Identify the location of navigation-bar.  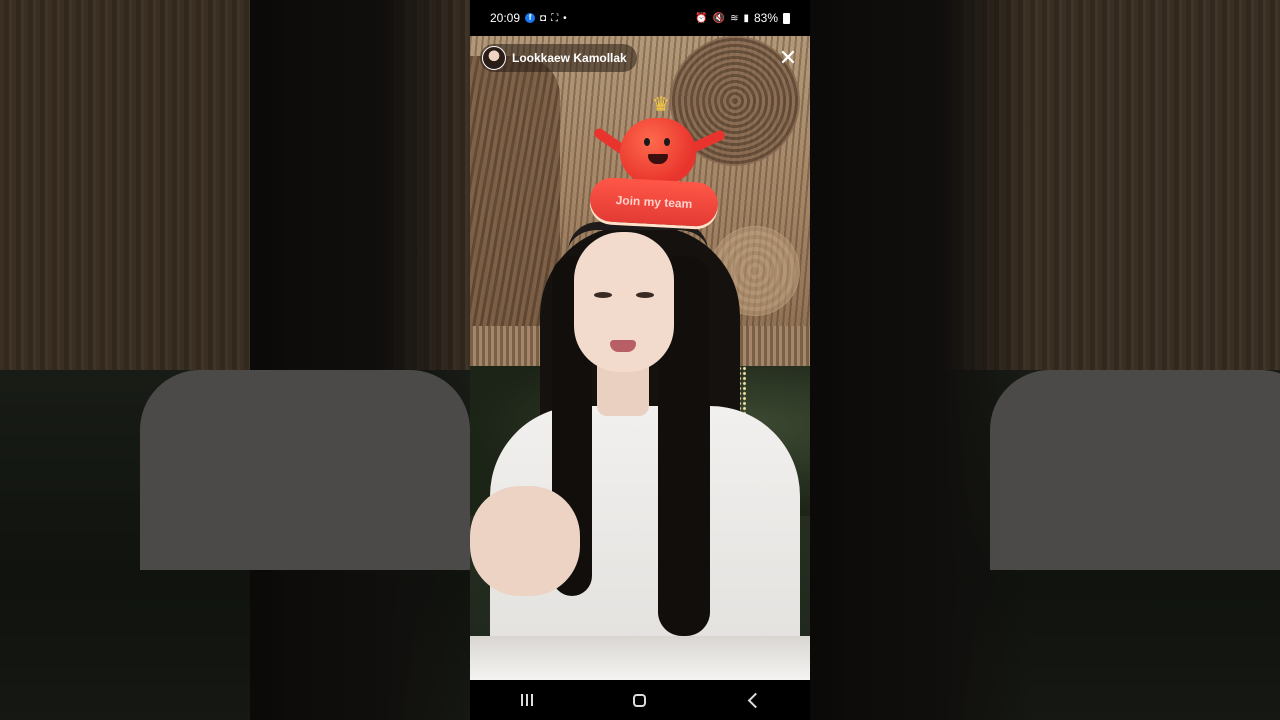
(640, 700).